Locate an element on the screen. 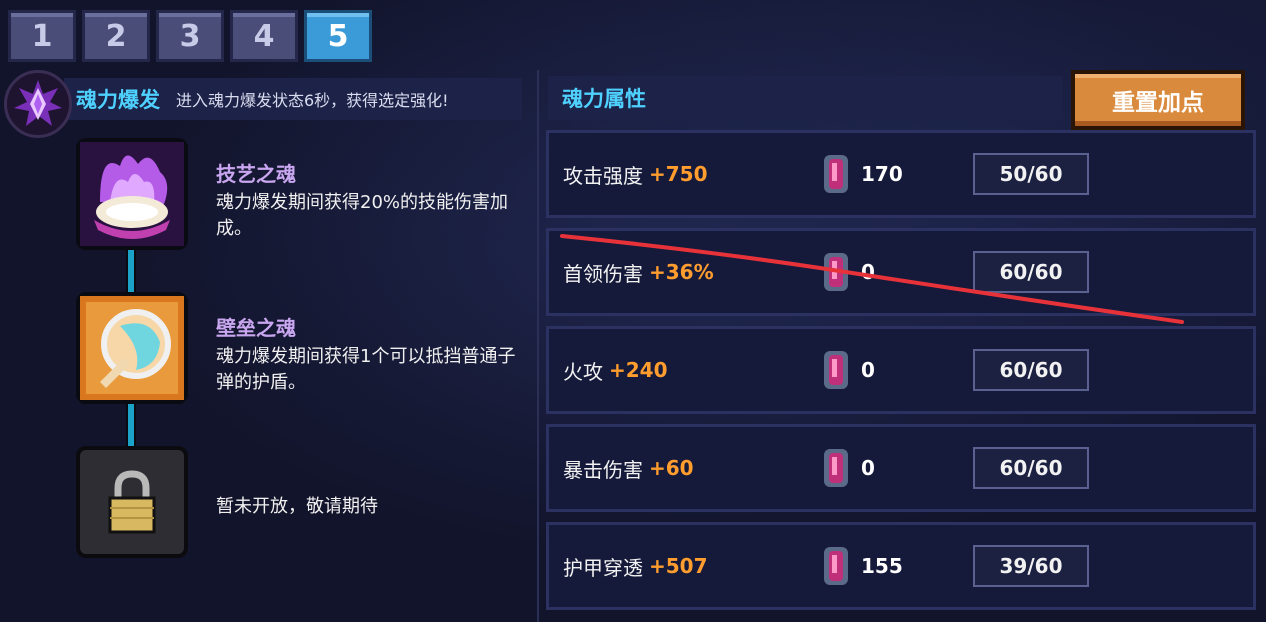 This screenshot has height=622, width=1266. attribute-label: 护甲穿透 +507 is located at coordinates (635, 566).